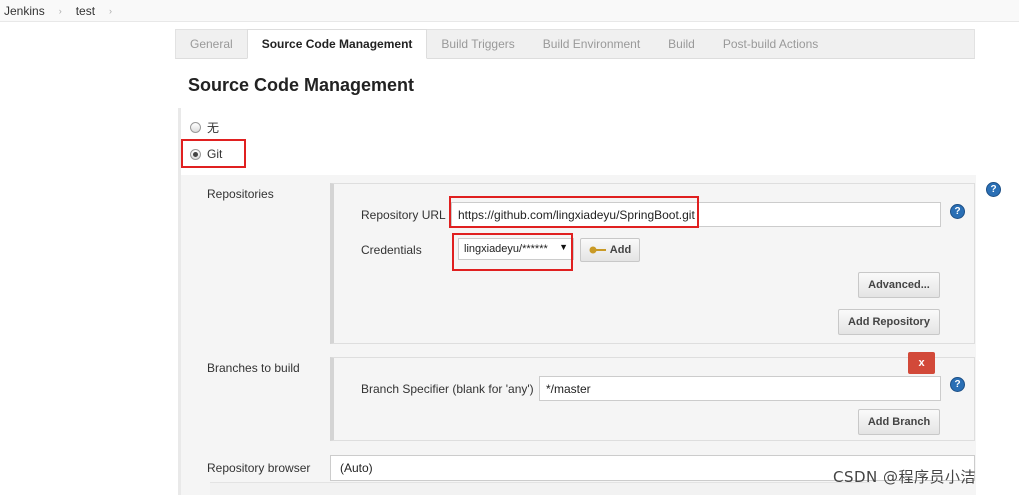 The image size is (1019, 495). What do you see at coordinates (213, 128) in the screenshot?
I see `scm-option-none-label: 无` at bounding box center [213, 128].